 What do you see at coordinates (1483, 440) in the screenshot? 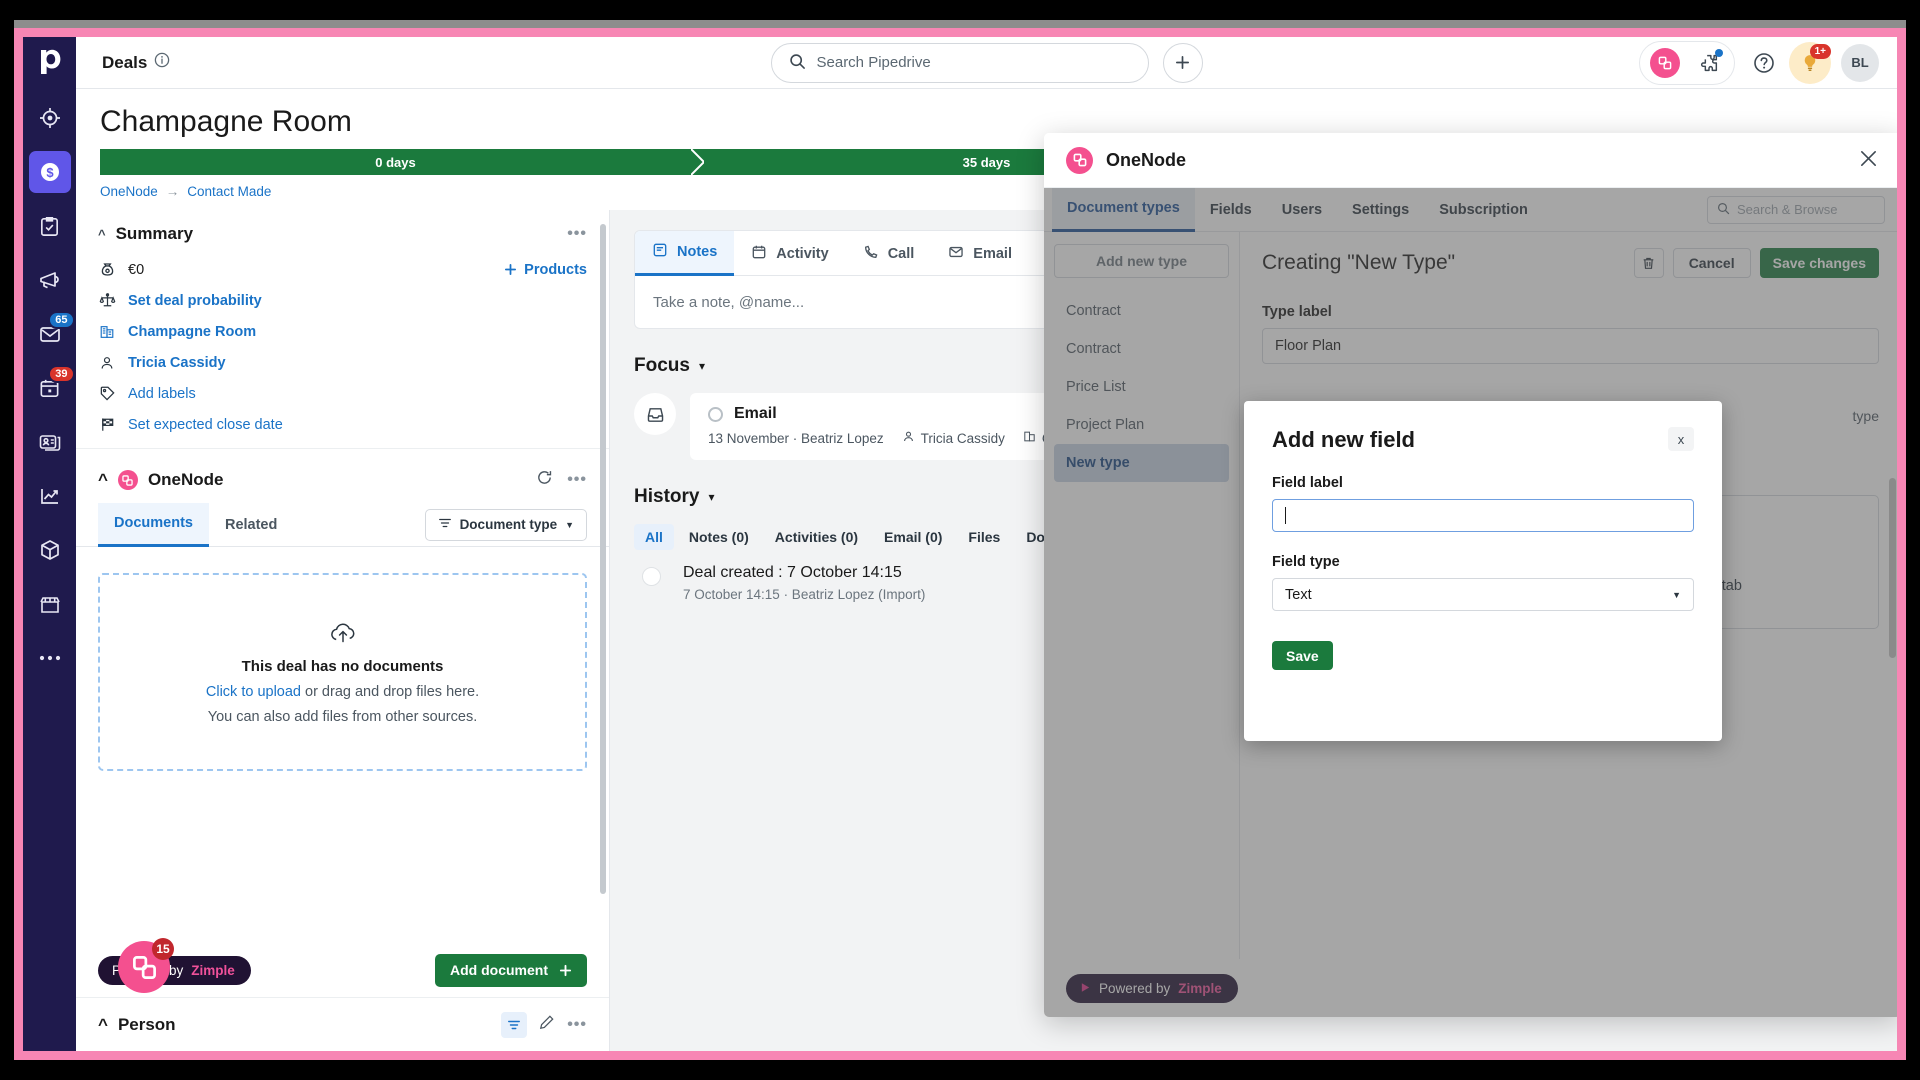
I see `dialog-header: Add new field x` at bounding box center [1483, 440].